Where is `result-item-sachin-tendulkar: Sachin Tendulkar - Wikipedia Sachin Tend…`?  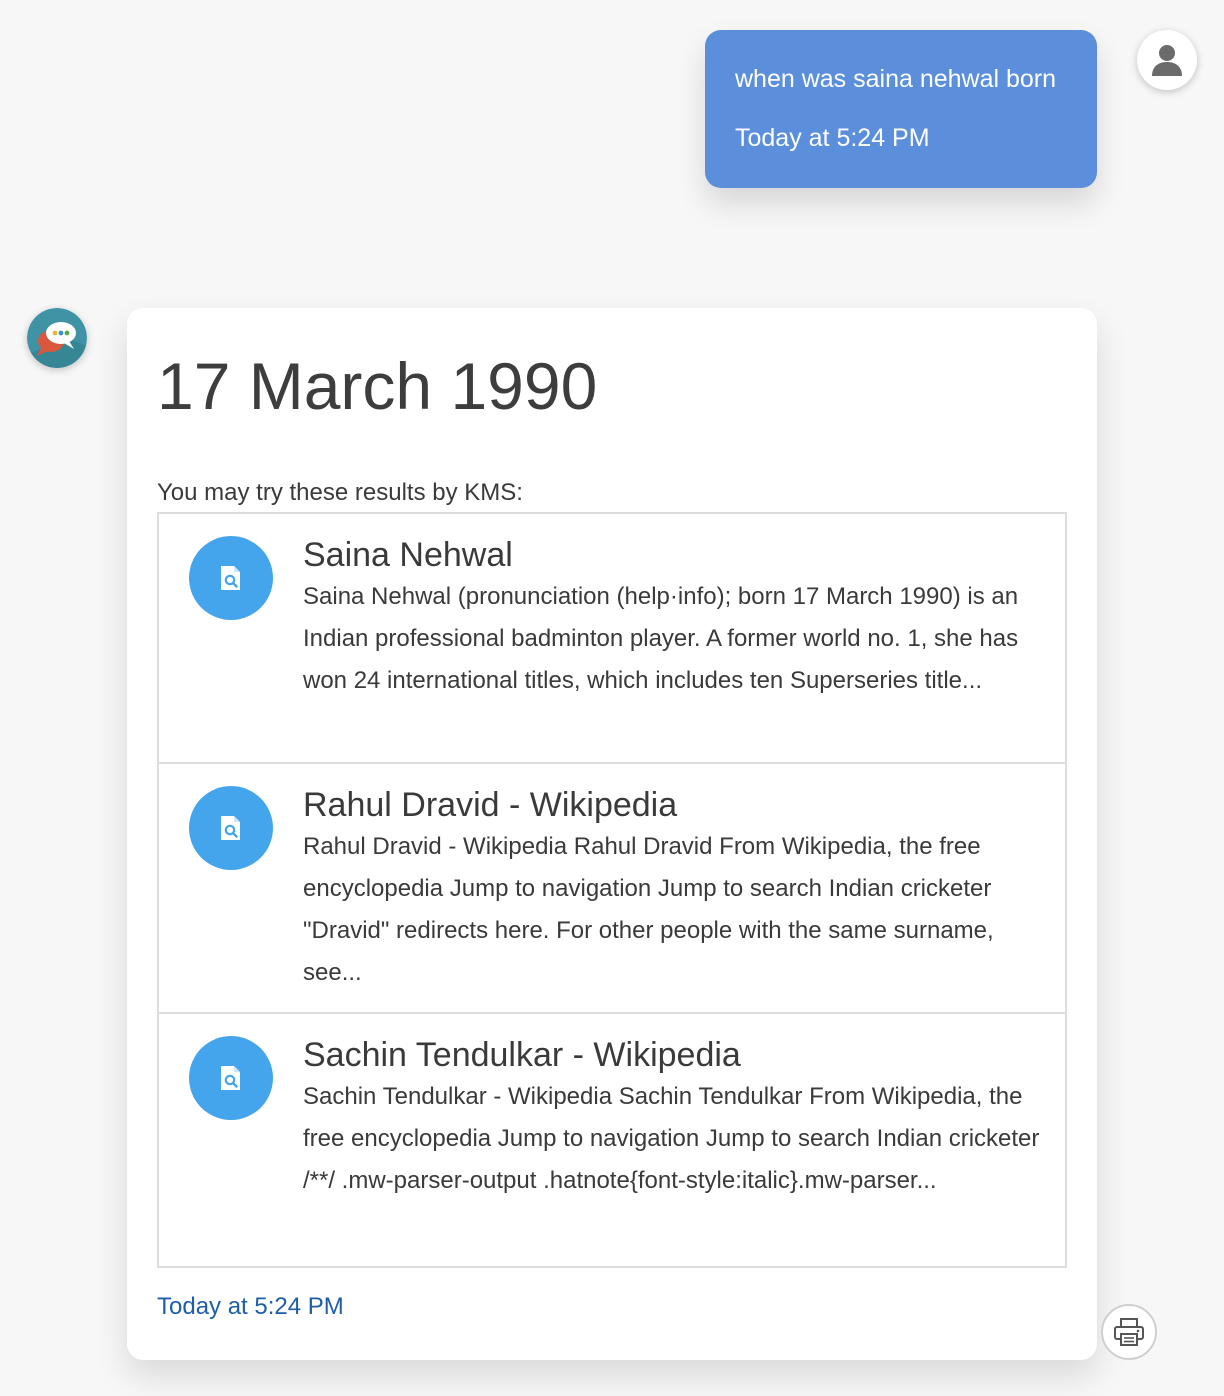
result-item-sachin-tendulkar: Sachin Tendulkar - Wikipedia Sachin Tend… is located at coordinates (612, 1140).